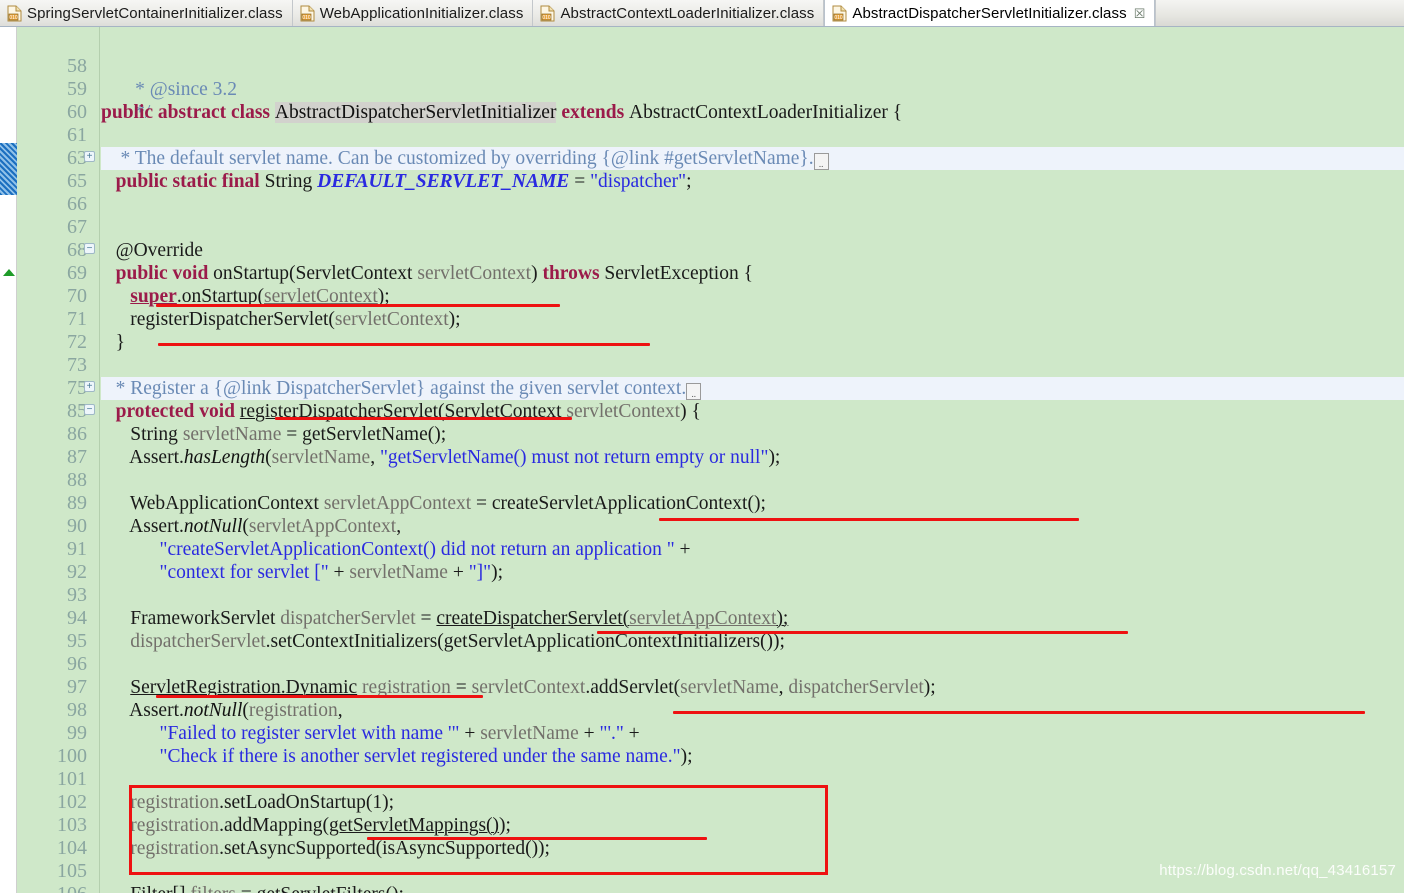 Image resolution: width=1404 pixels, height=893 pixels. I want to click on line-number: 99, so click(77, 733).